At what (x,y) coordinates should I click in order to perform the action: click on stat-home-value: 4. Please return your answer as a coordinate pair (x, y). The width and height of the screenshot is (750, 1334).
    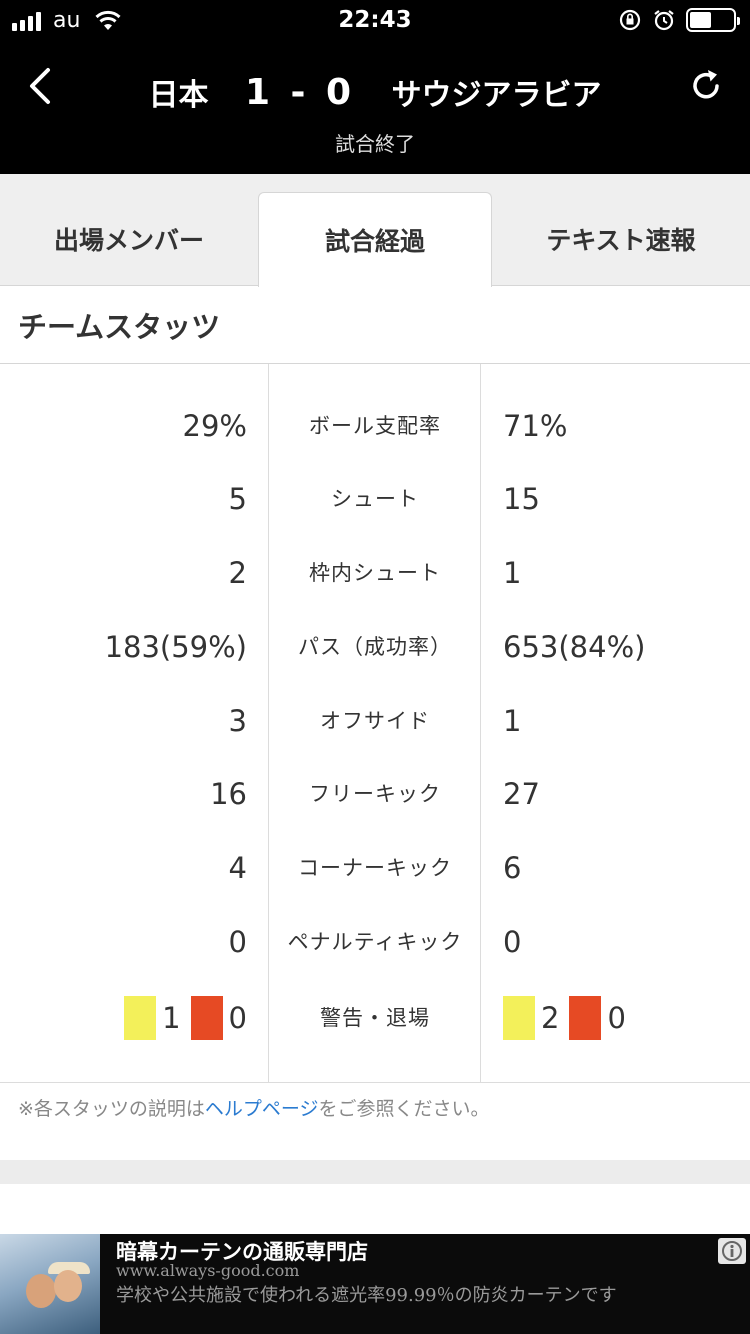
    Looking at the image, I should click on (237, 868).